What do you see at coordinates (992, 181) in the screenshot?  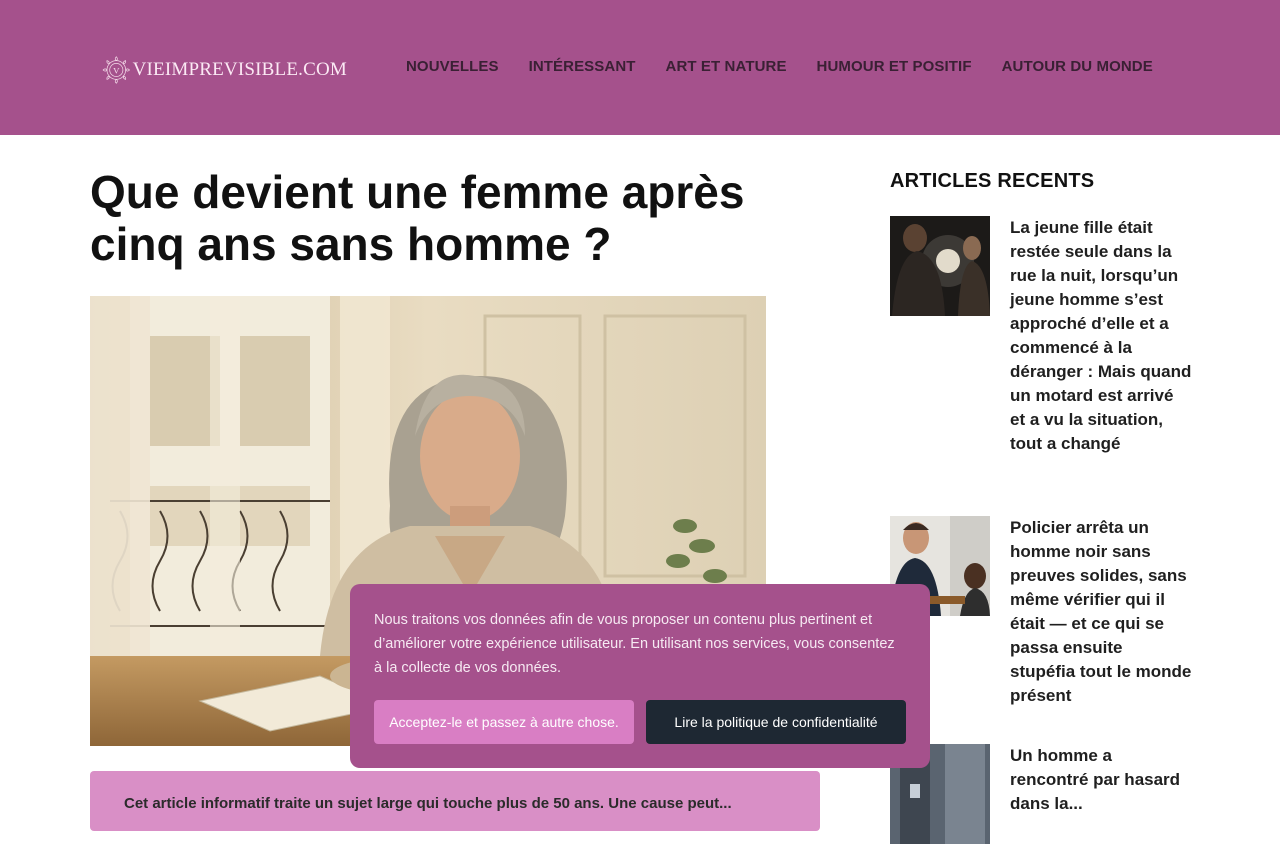 I see `sidebar-heading: ARTICLES RECENTS` at bounding box center [992, 181].